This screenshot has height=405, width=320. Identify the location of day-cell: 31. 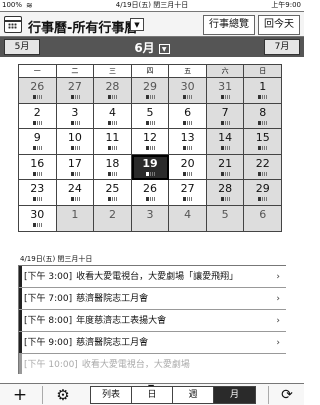
(225, 91).